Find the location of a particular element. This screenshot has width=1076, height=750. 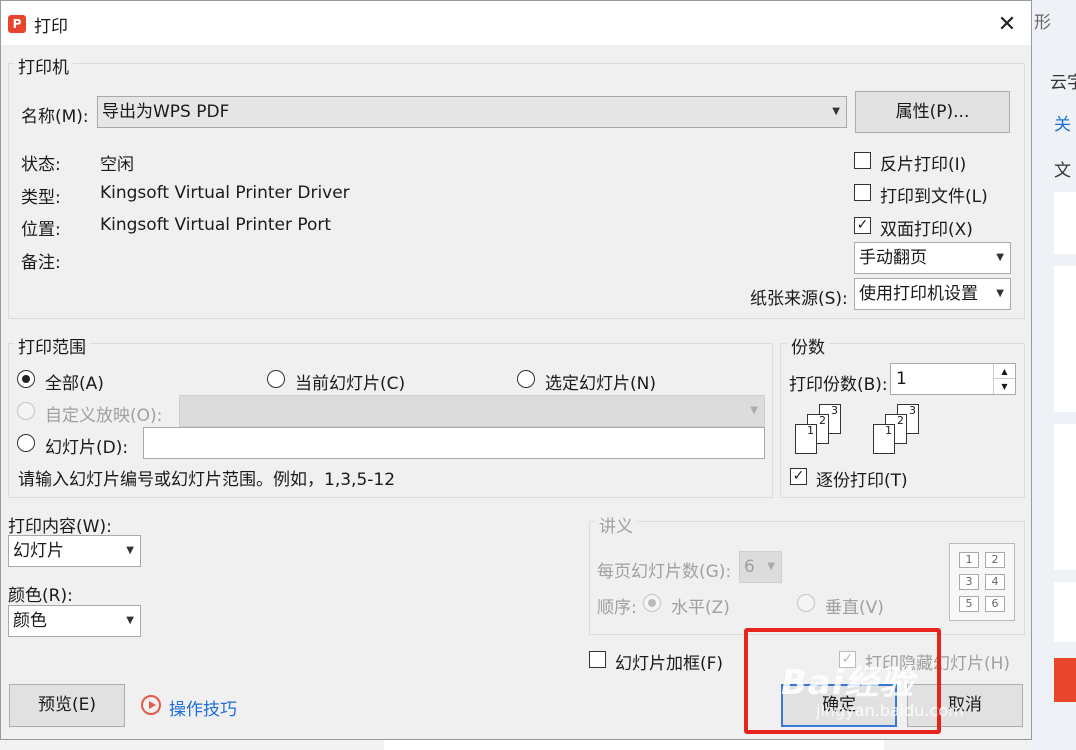

wps-presentation-icon: P is located at coordinates (17, 24).